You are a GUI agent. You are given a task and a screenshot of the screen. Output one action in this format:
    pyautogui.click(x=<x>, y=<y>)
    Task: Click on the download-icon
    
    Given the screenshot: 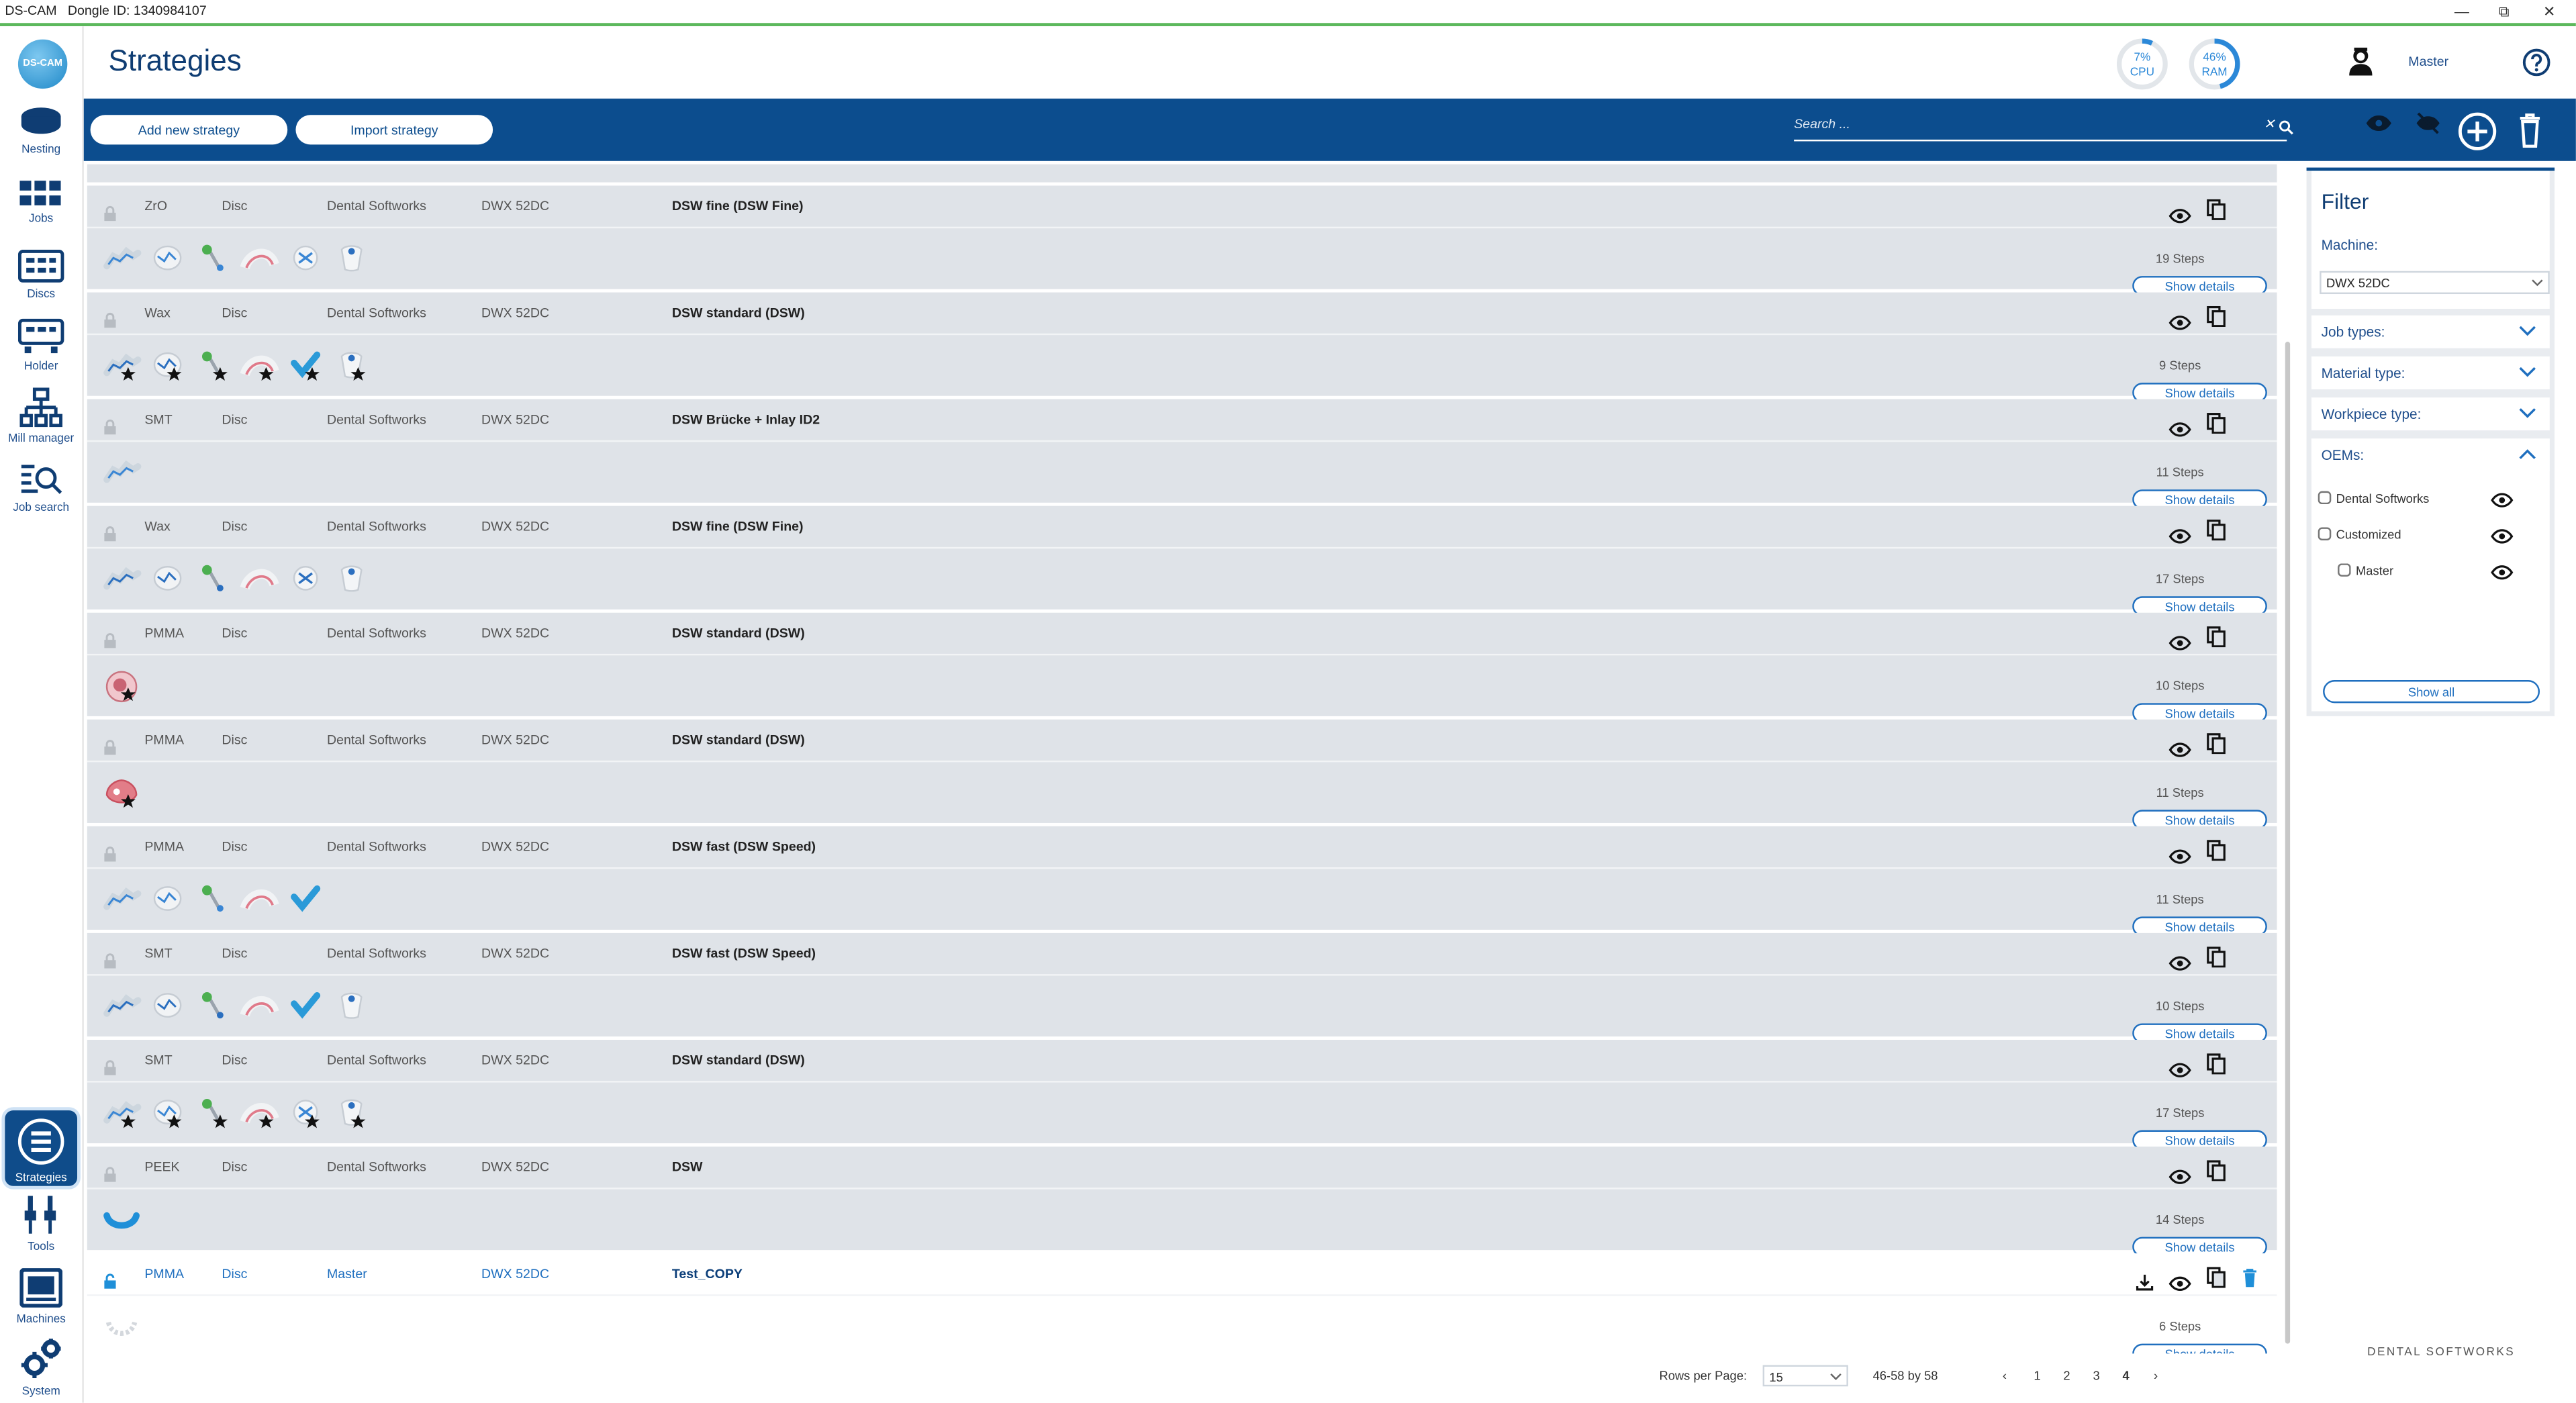 What is the action you would take?
    pyautogui.click(x=2145, y=1282)
    